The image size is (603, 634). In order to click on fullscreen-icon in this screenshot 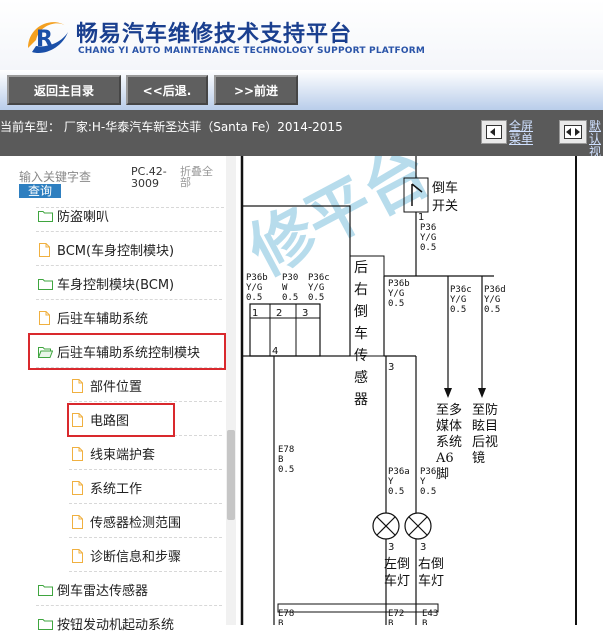, I will do `click(494, 132)`.